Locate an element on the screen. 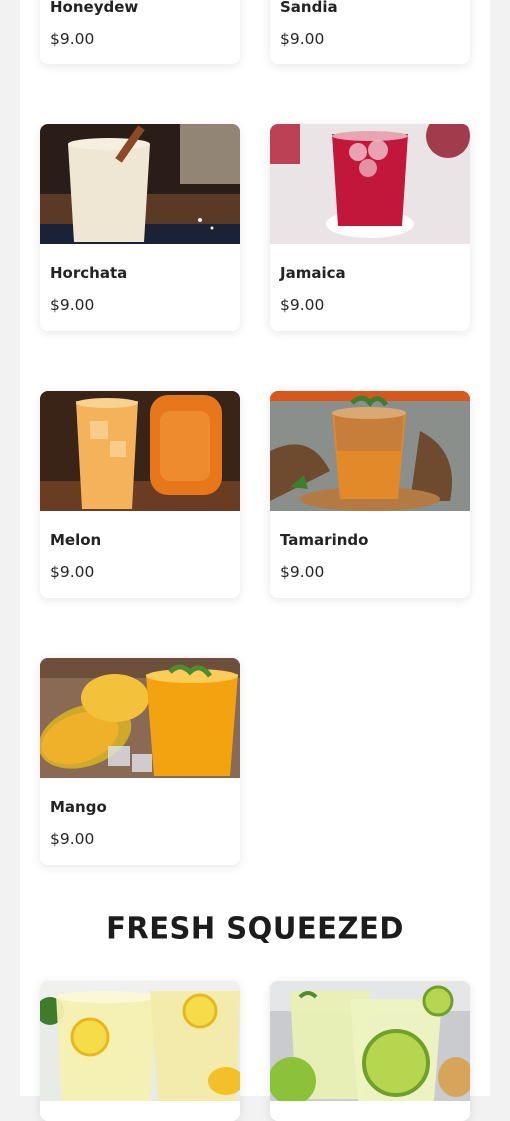 This screenshot has height=1121, width=510. jamaica-image is located at coordinates (370, 184).